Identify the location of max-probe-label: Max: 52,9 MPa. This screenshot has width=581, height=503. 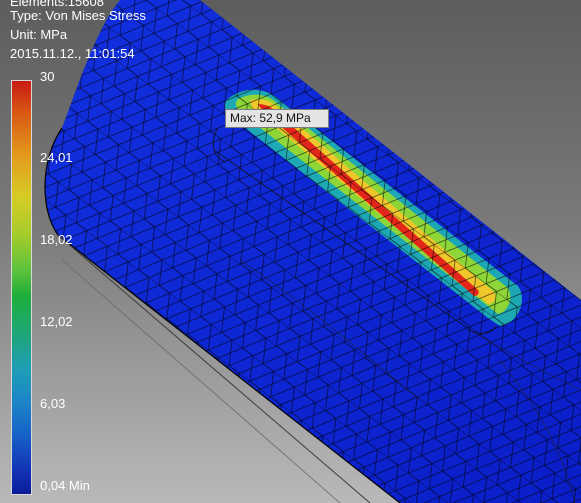
(277, 118).